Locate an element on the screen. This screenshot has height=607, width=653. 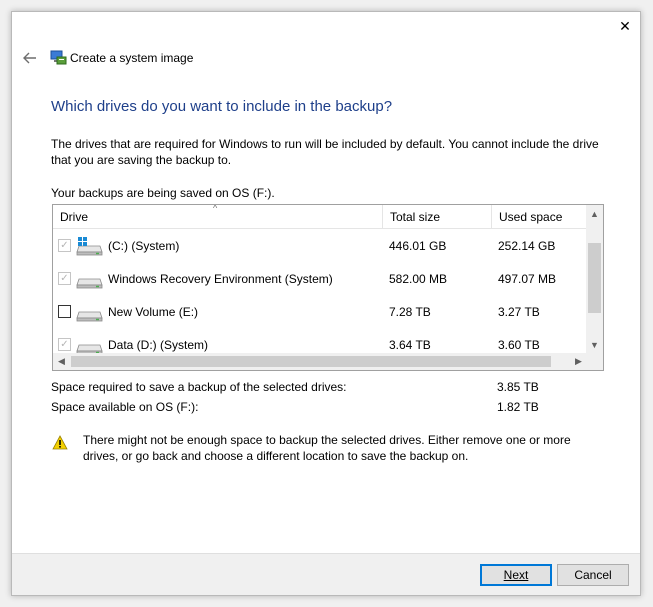
windows-drive-icon is located at coordinates (89, 246).